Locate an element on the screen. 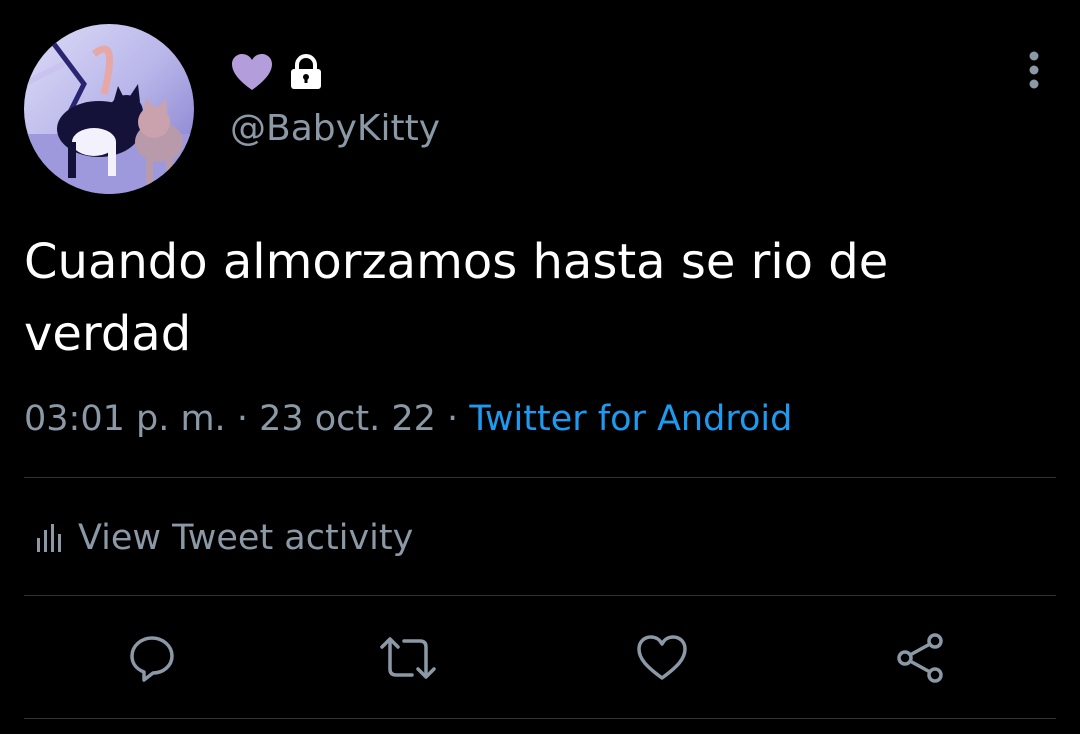 This screenshot has height=734, width=1080. retweet-icon is located at coordinates (408, 658).